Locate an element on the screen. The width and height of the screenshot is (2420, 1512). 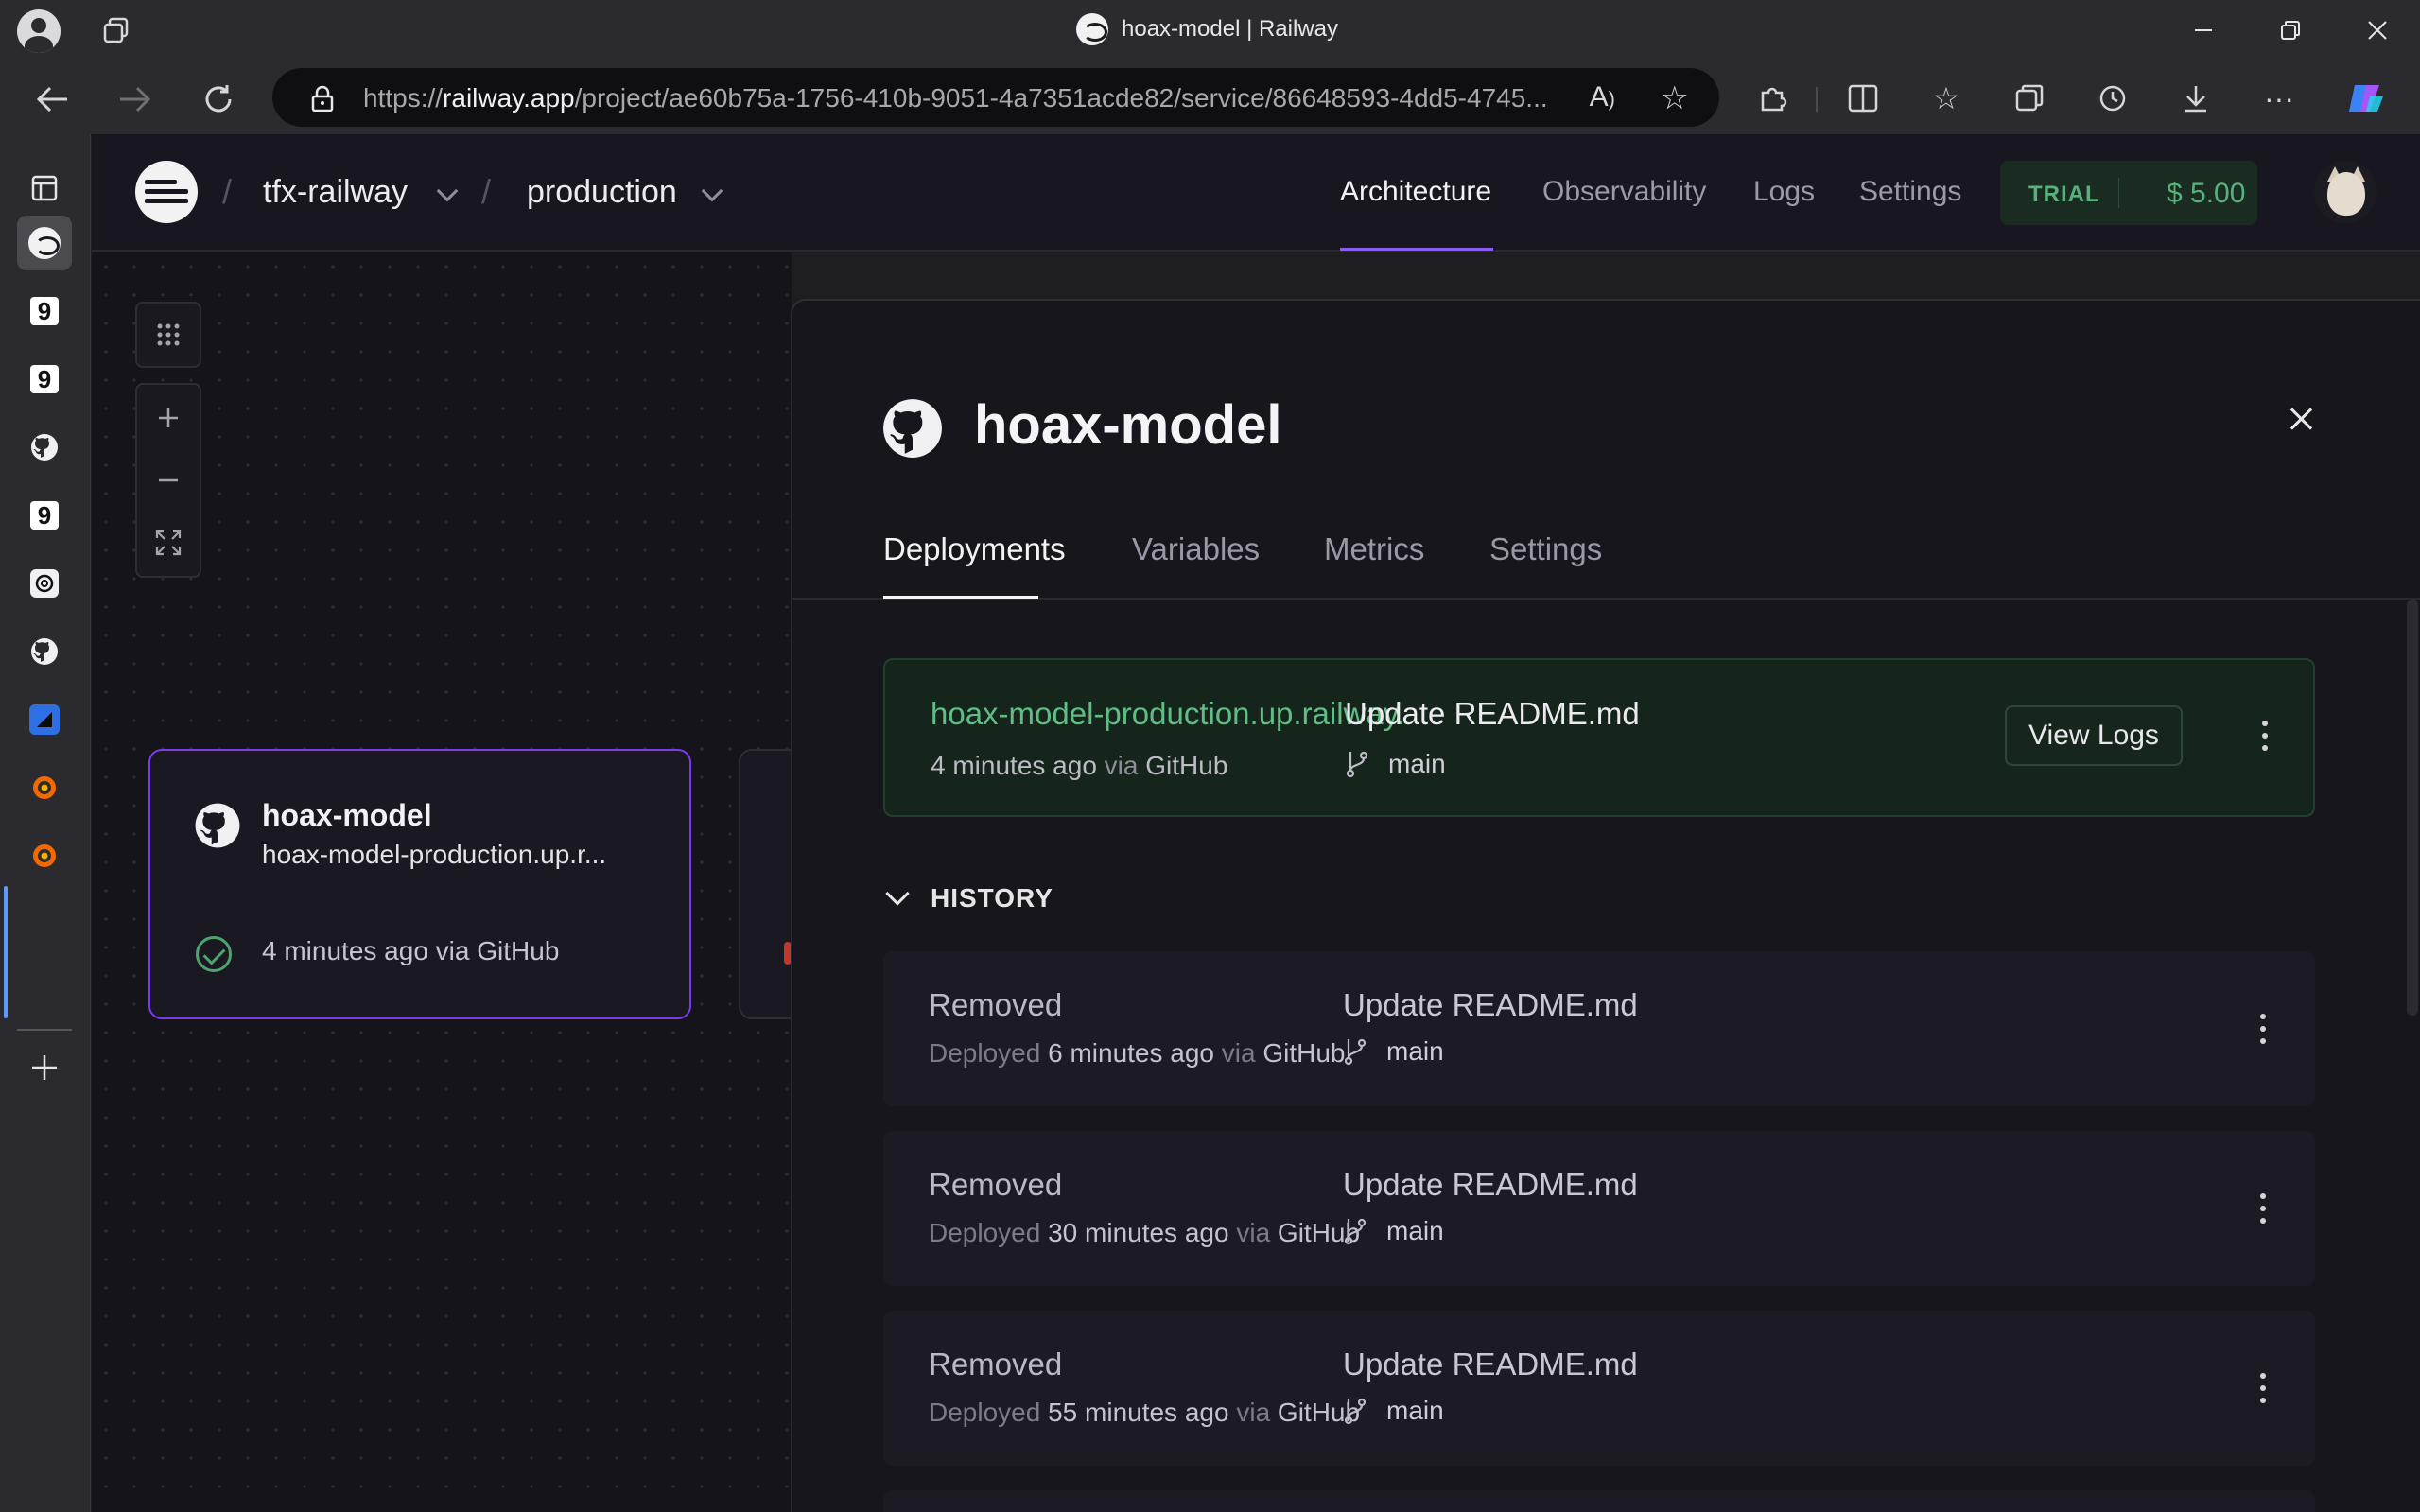
more-menu-icon: ··· is located at coordinates (2279, 98).